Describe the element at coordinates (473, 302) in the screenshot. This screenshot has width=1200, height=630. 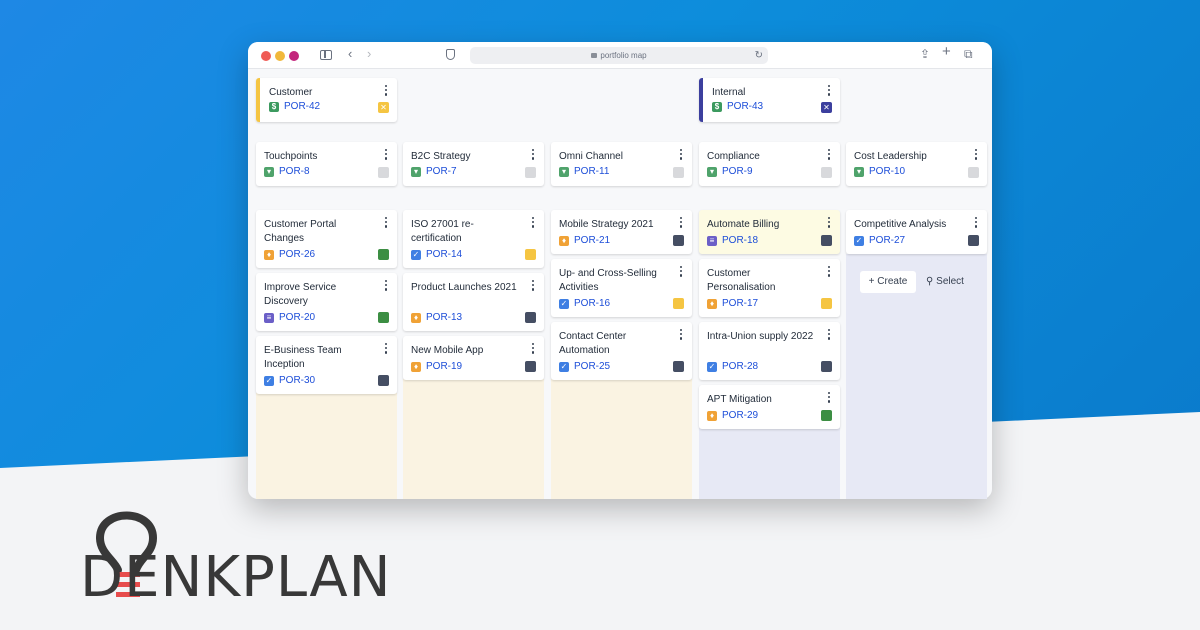
I see `item-card: Product Launches 2021 ♦ POR-13` at that location.